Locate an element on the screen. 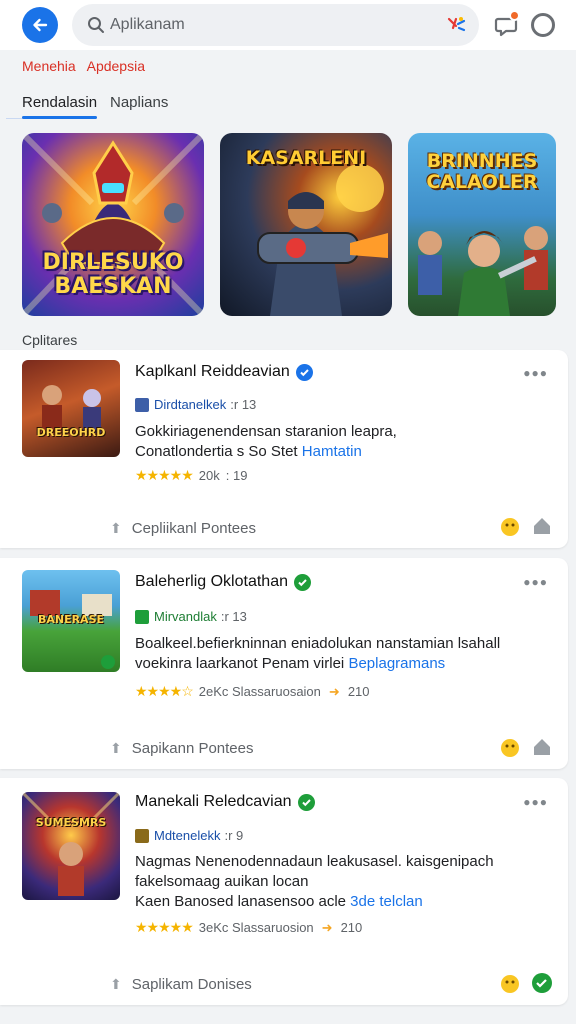 The image size is (576, 1024). tab-rendalasin: Rendalasin is located at coordinates (59, 102).